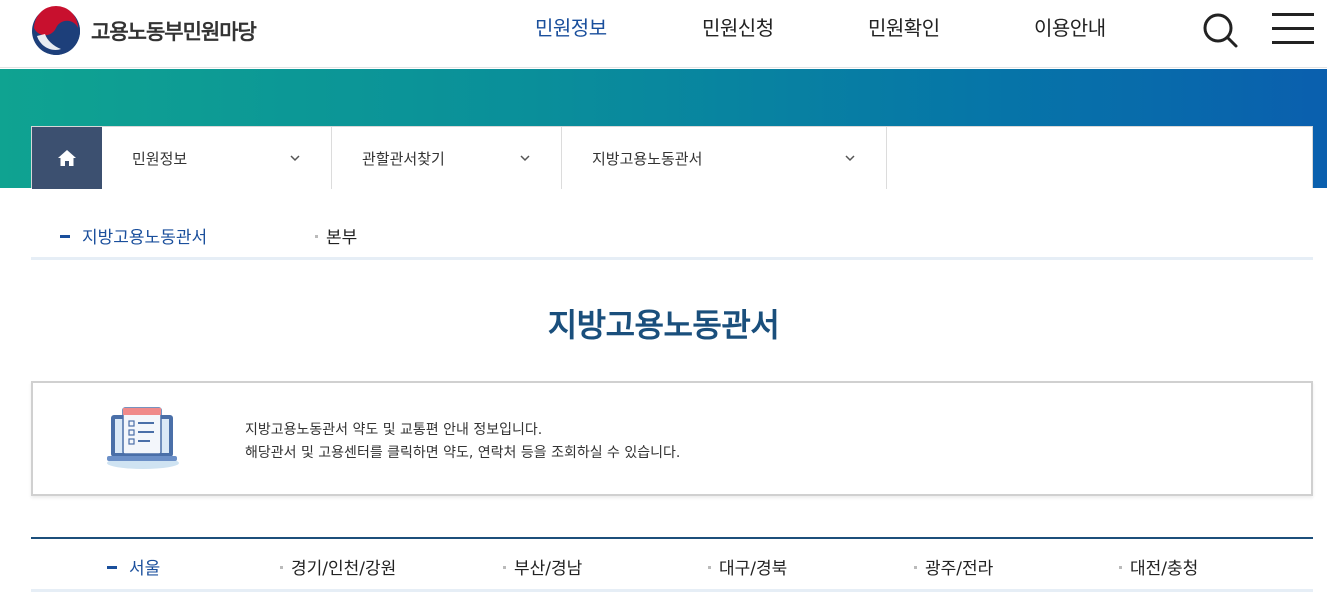 The width and height of the screenshot is (1327, 611). I want to click on region-tab-seoul: 서울, so click(133, 566).